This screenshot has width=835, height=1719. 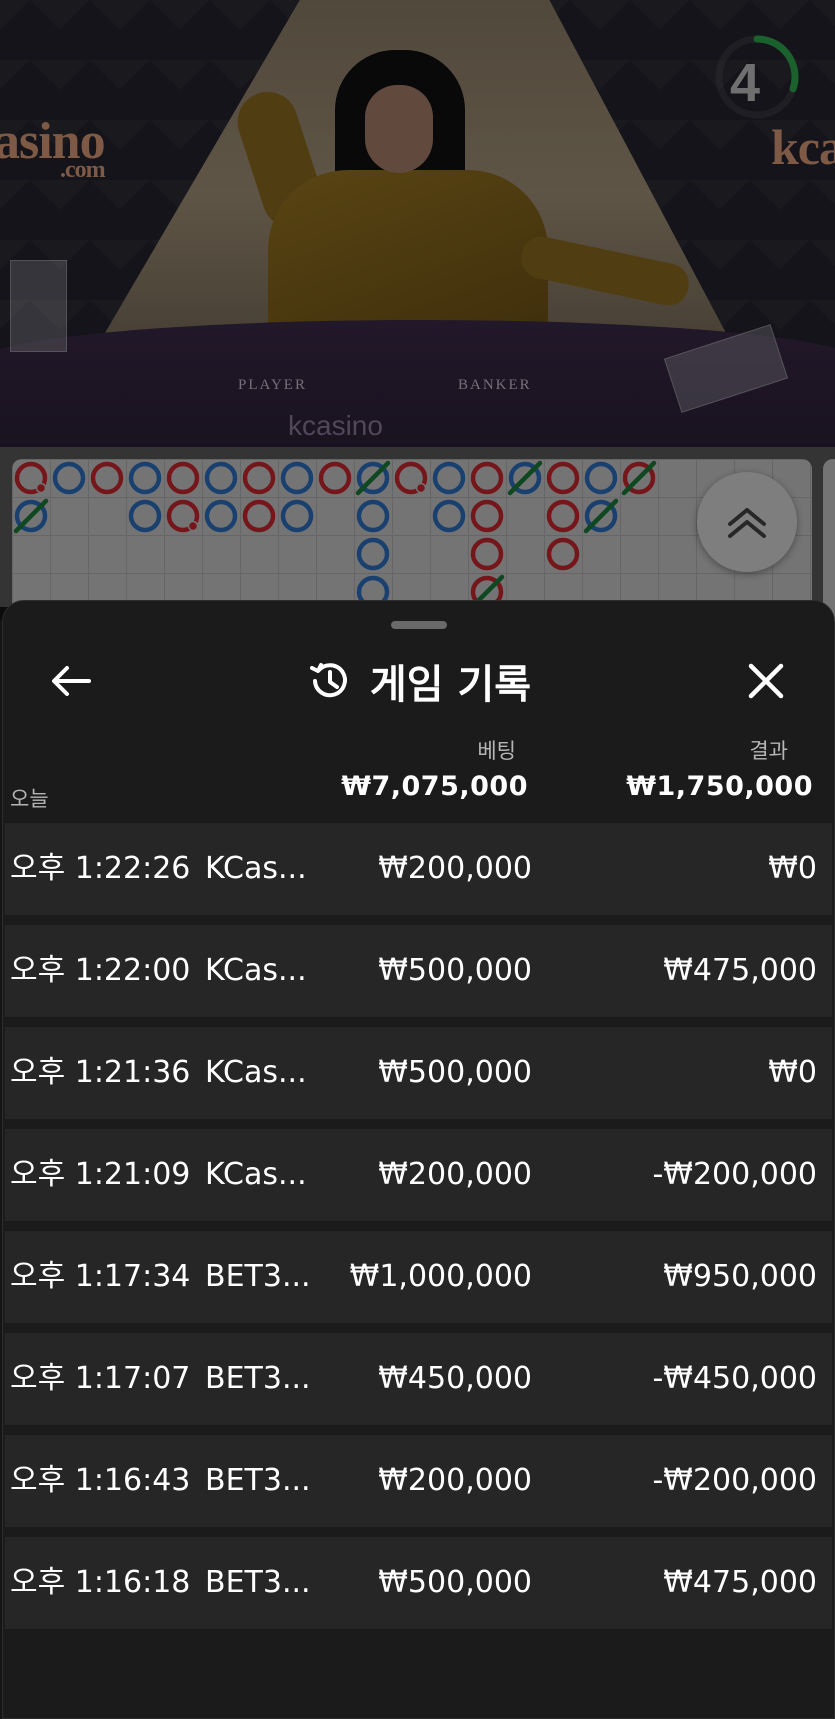 I want to click on history-icon, so click(x=328, y=680).